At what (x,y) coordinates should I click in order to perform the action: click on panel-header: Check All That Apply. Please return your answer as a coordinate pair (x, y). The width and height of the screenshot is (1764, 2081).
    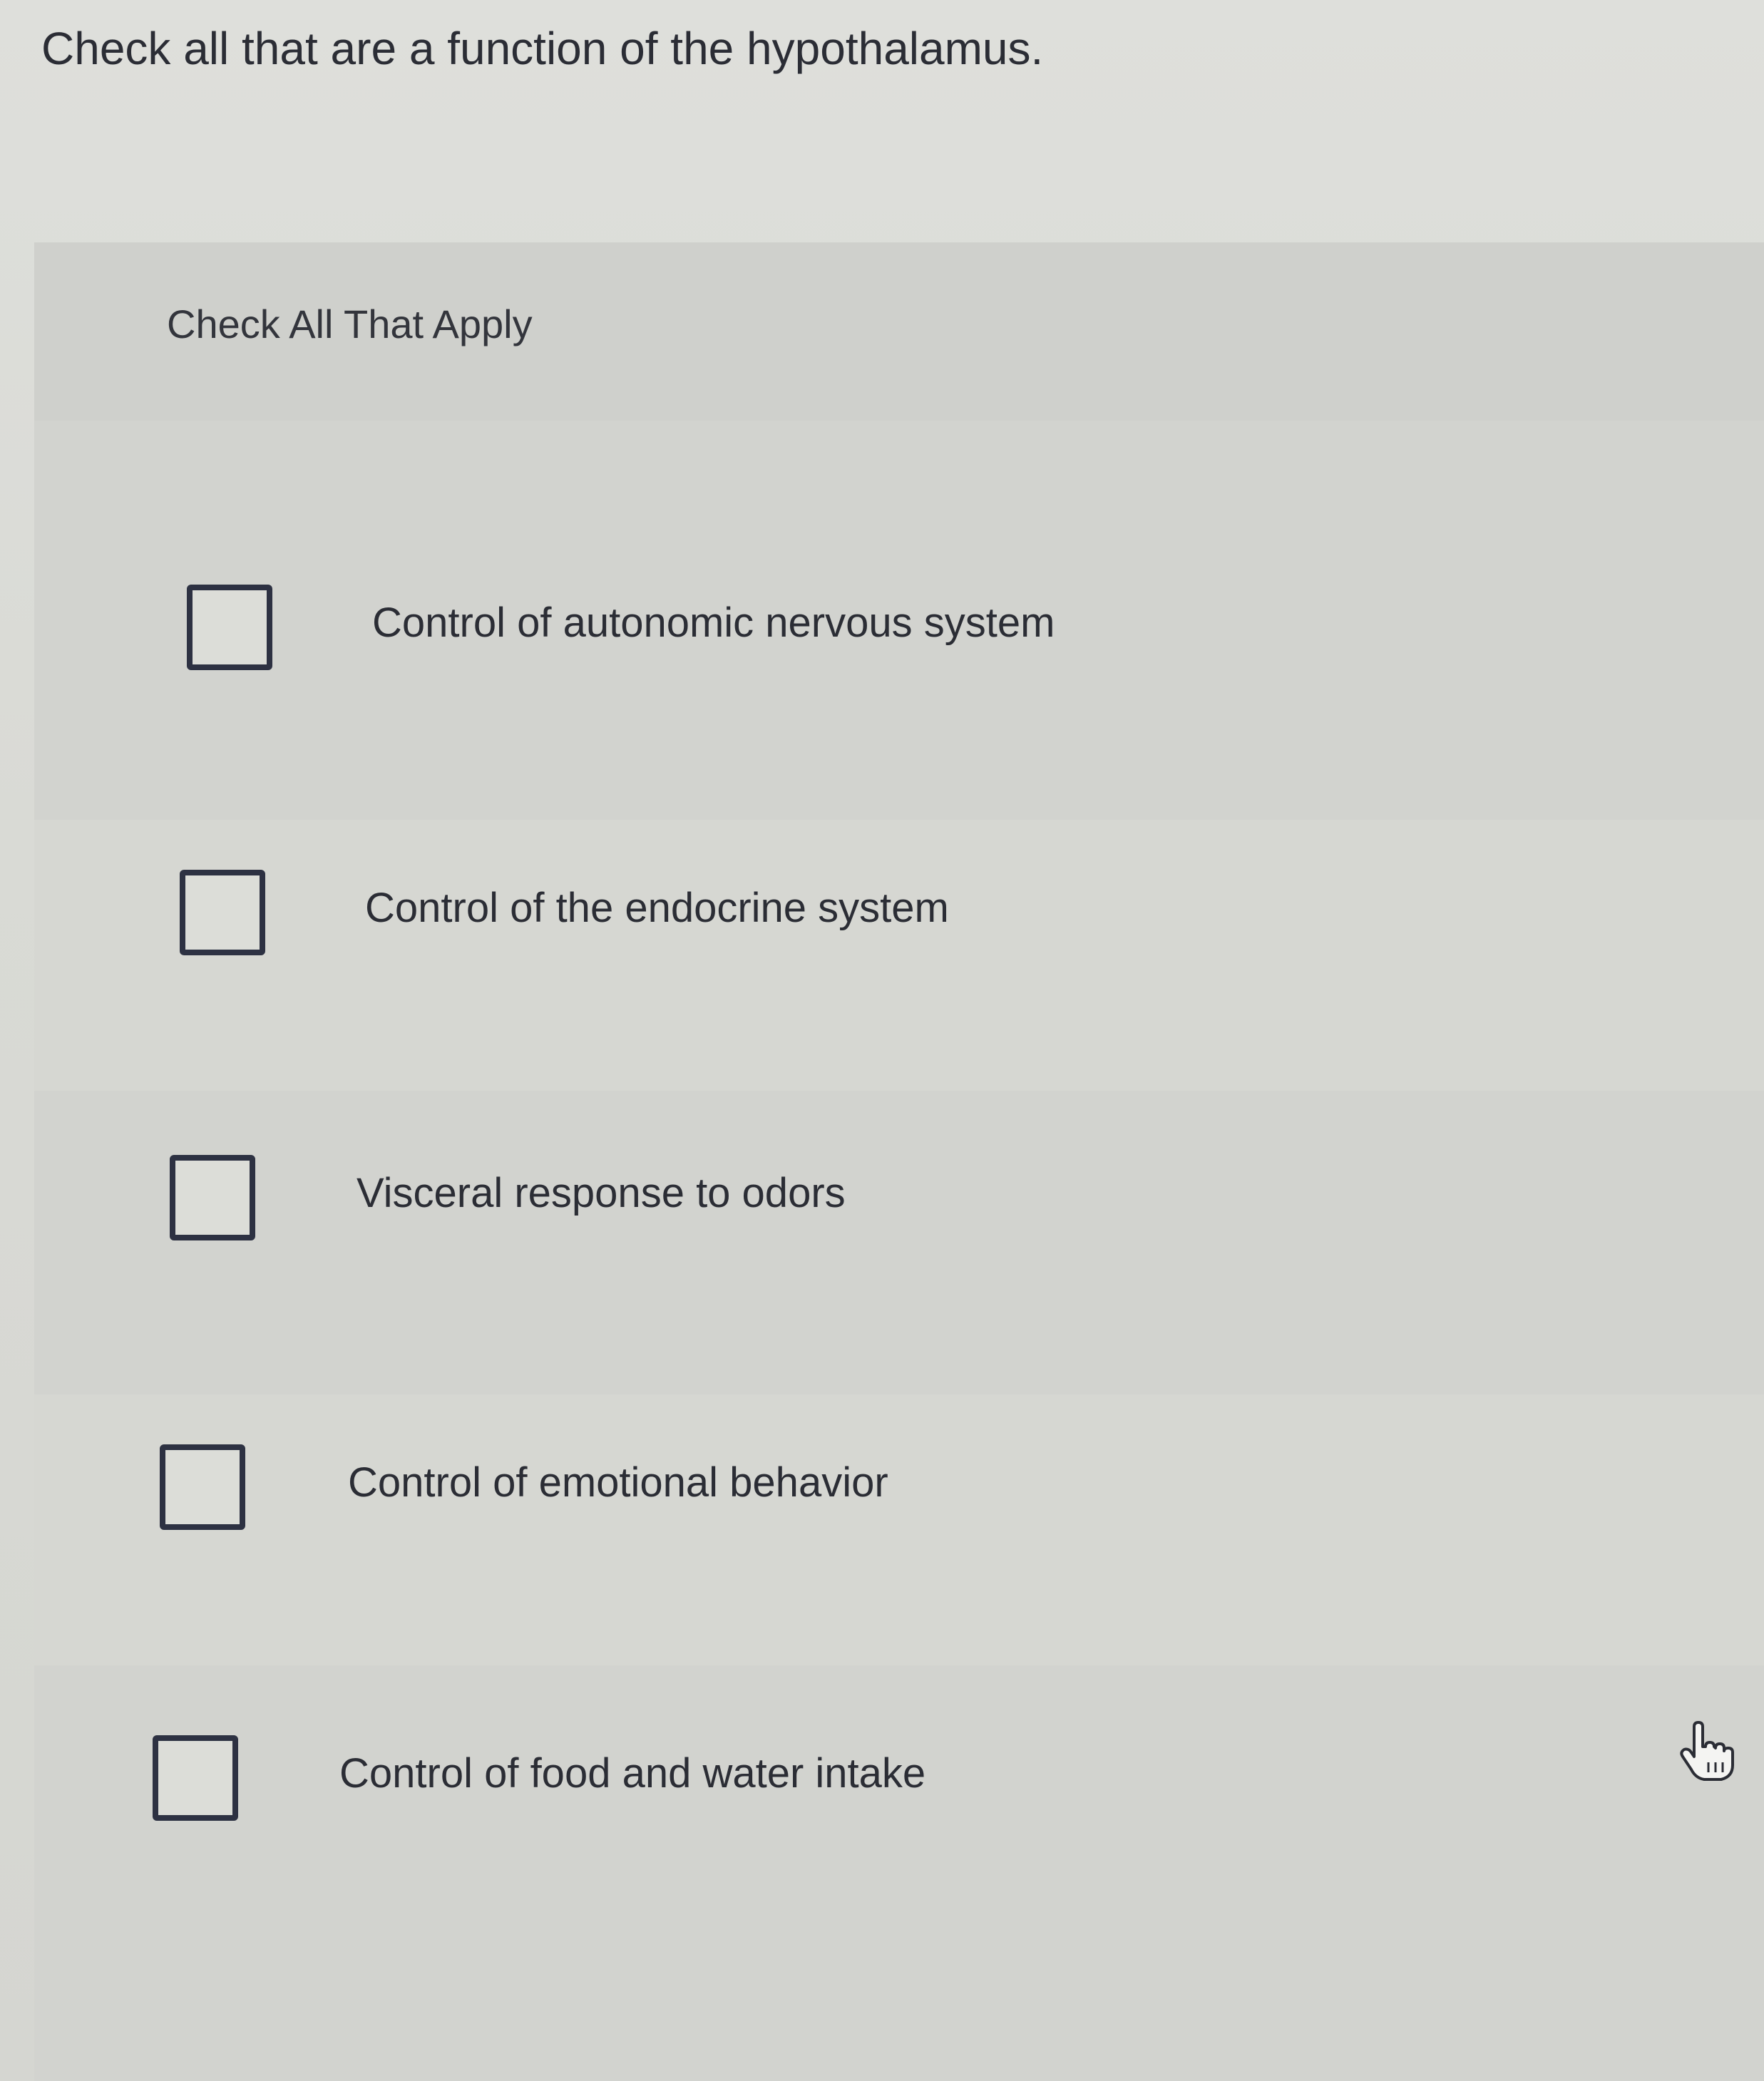
    Looking at the image, I should click on (899, 331).